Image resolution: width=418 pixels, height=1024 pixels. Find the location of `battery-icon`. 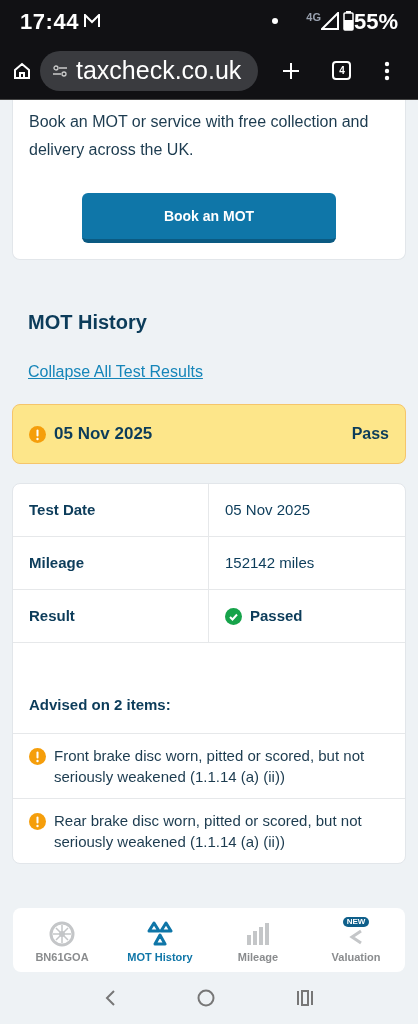

battery-icon is located at coordinates (348, 21).